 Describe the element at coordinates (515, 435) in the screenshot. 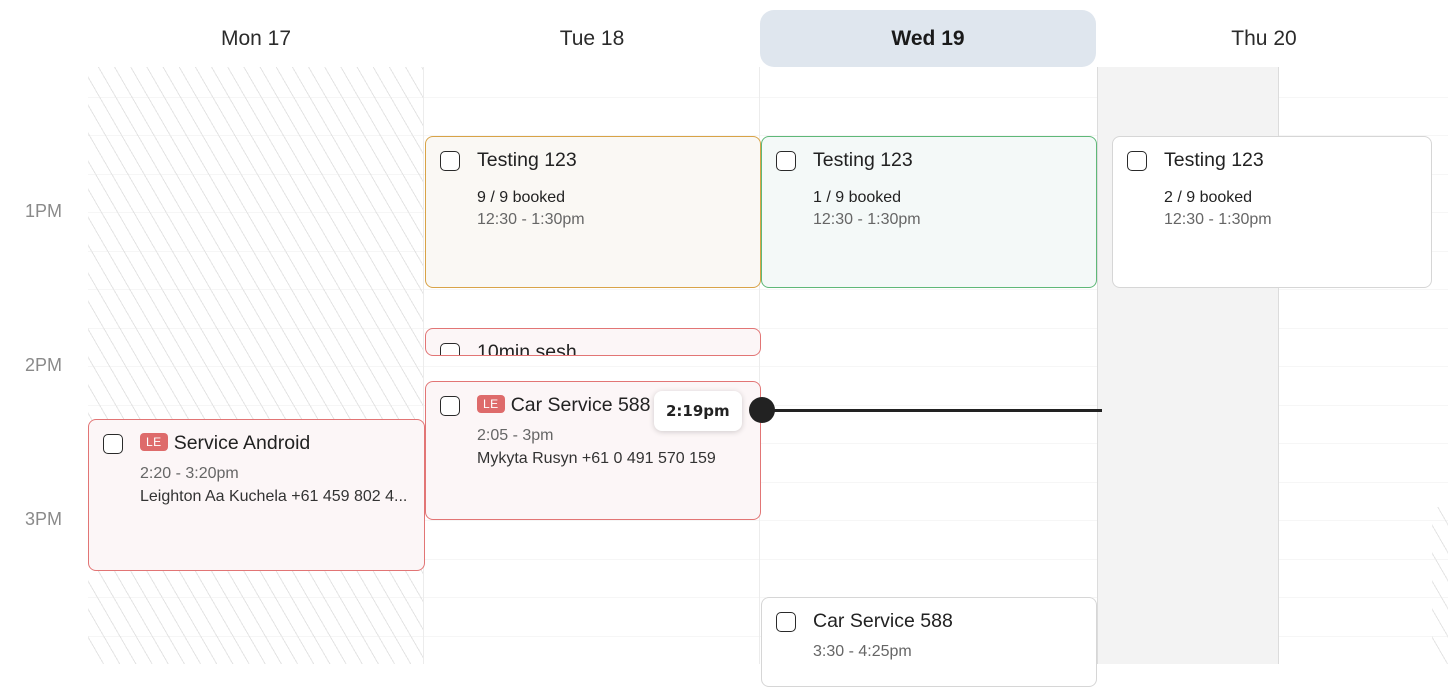

I see `event-time: 2:05 - 3pm` at that location.